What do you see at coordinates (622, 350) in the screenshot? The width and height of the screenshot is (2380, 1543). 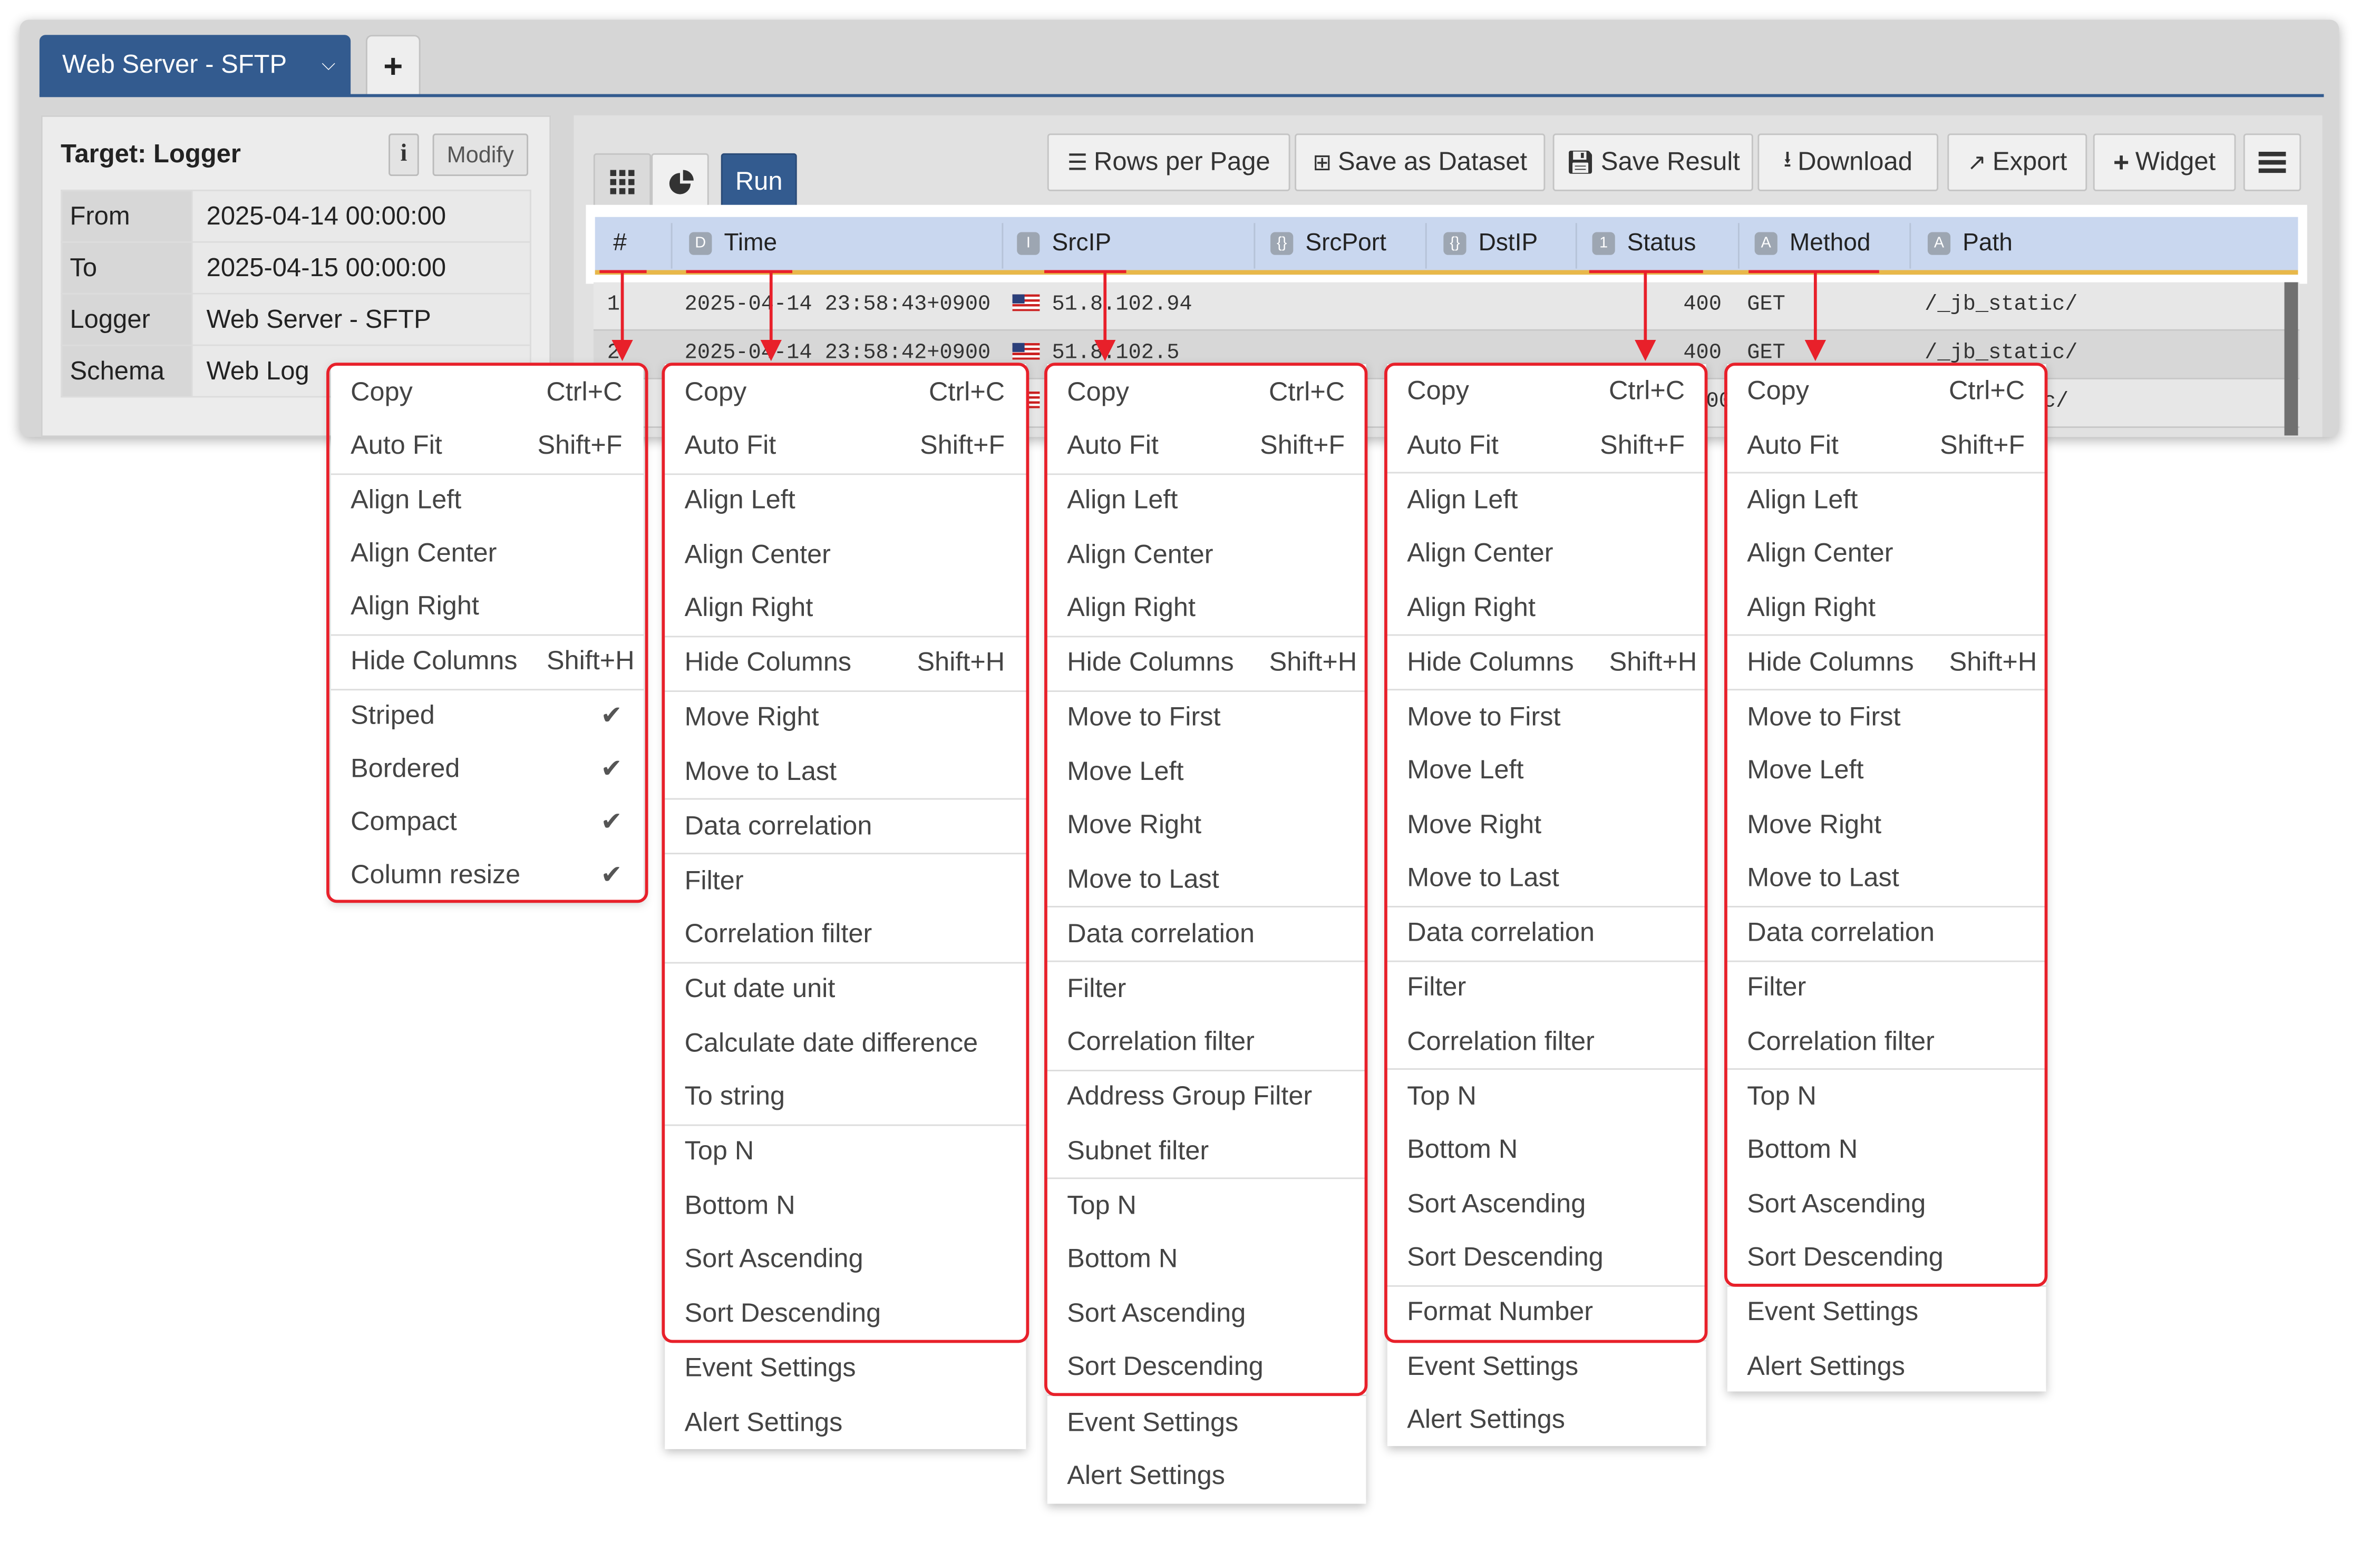 I see `arrowhead-num` at bounding box center [622, 350].